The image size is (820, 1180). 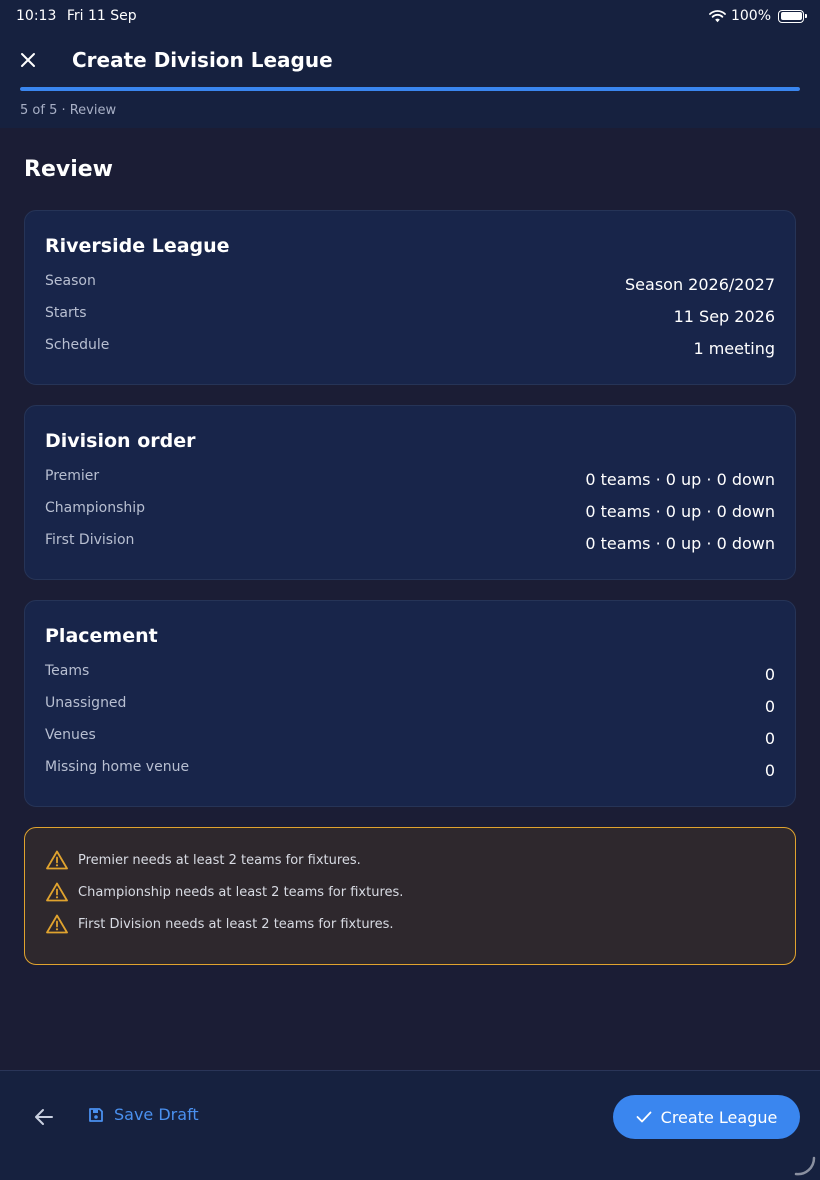 I want to click on placement-row-venues: Venues 0, so click(x=410, y=739).